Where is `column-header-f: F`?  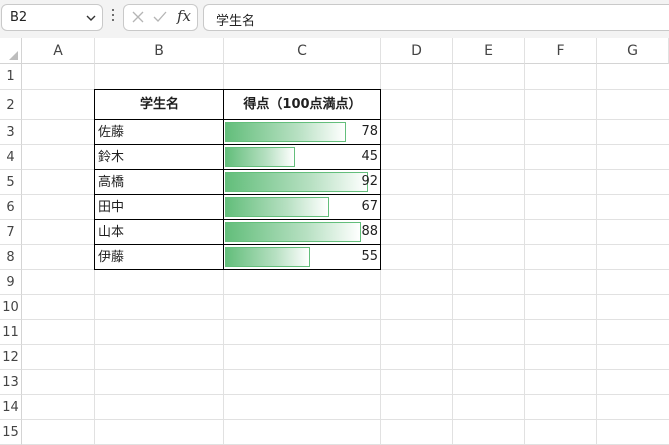
column-header-f: F is located at coordinates (561, 51).